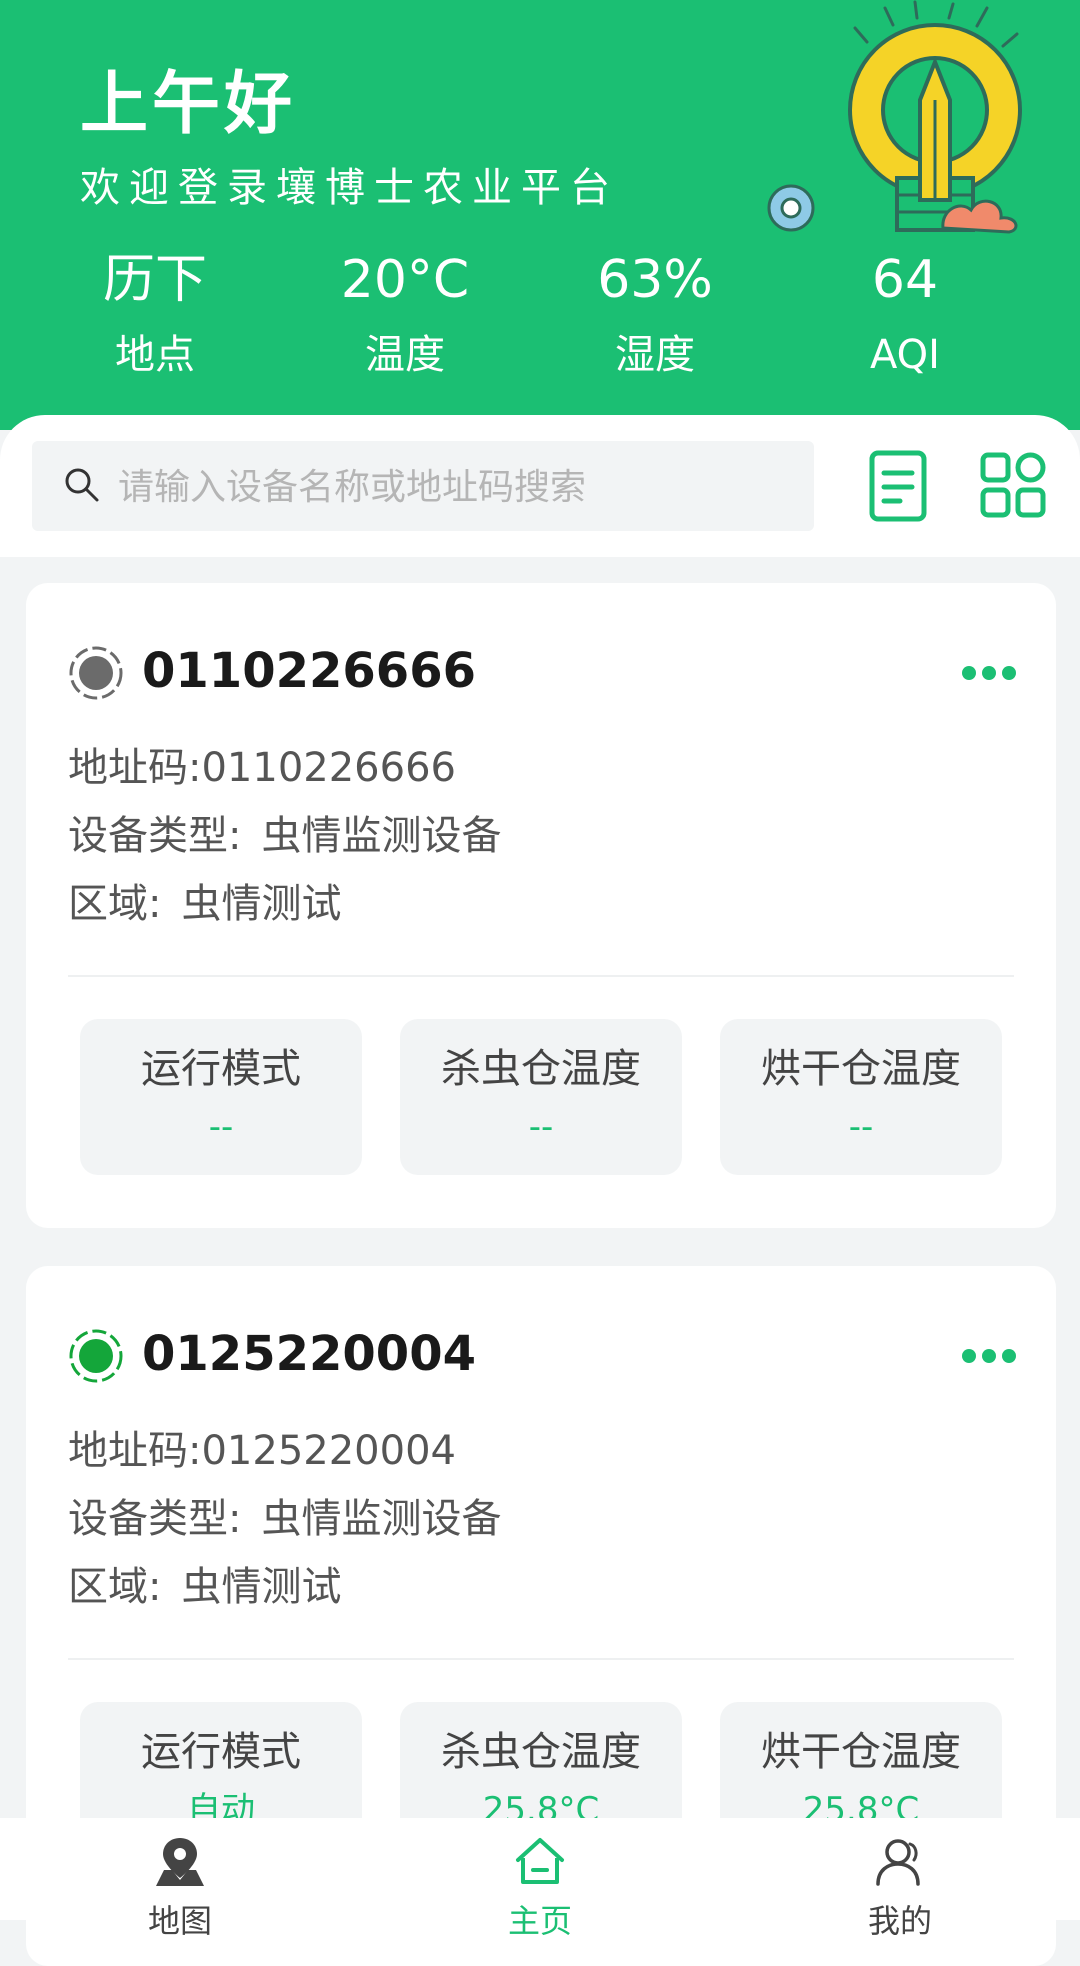 This screenshot has height=1966, width=1080. Describe the element at coordinates (309, 671) in the screenshot. I see `device-title: 0110226666` at that location.